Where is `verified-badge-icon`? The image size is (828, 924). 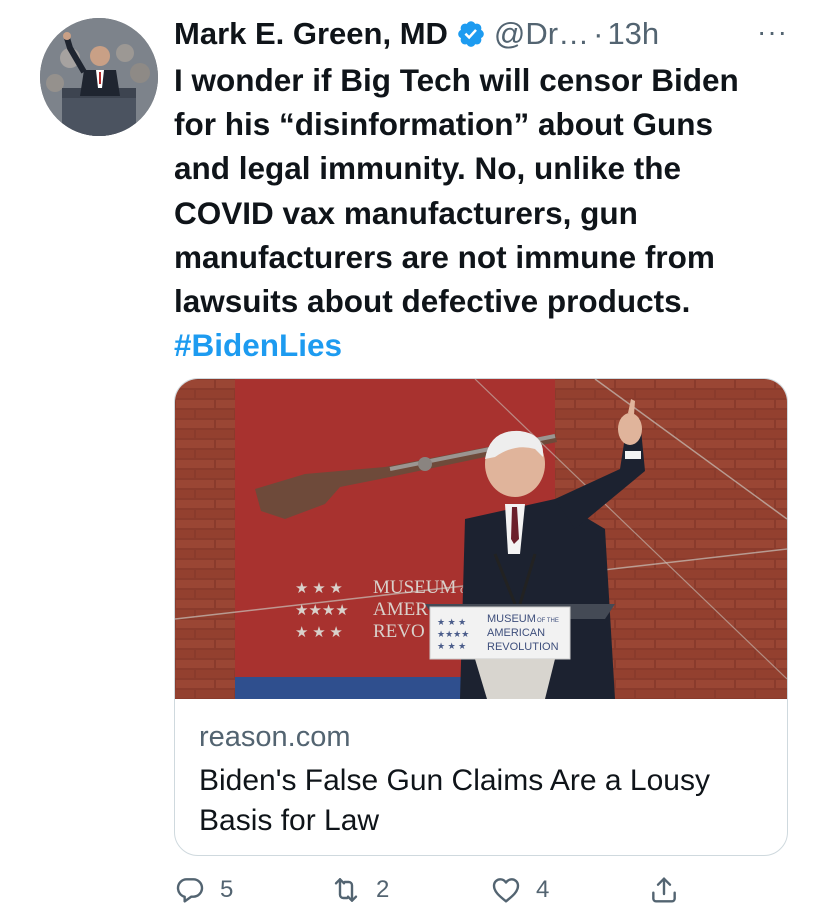
verified-badge-icon is located at coordinates (471, 34).